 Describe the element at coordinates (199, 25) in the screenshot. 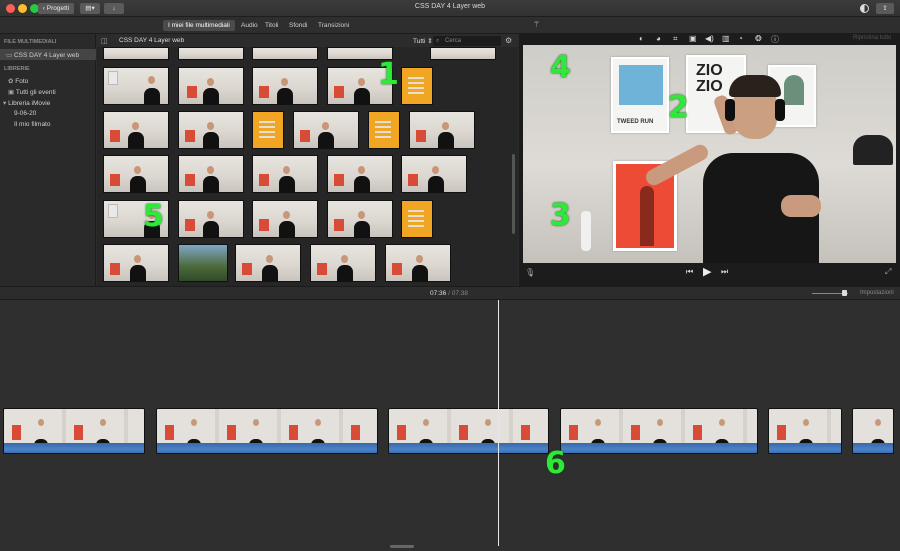

I see `tab-my-media: I miei file multimediali` at that location.